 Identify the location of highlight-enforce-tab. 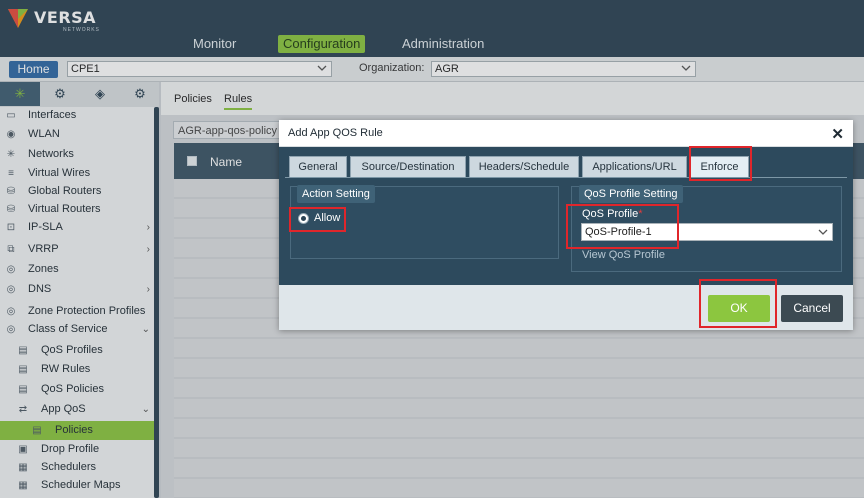
(720, 163).